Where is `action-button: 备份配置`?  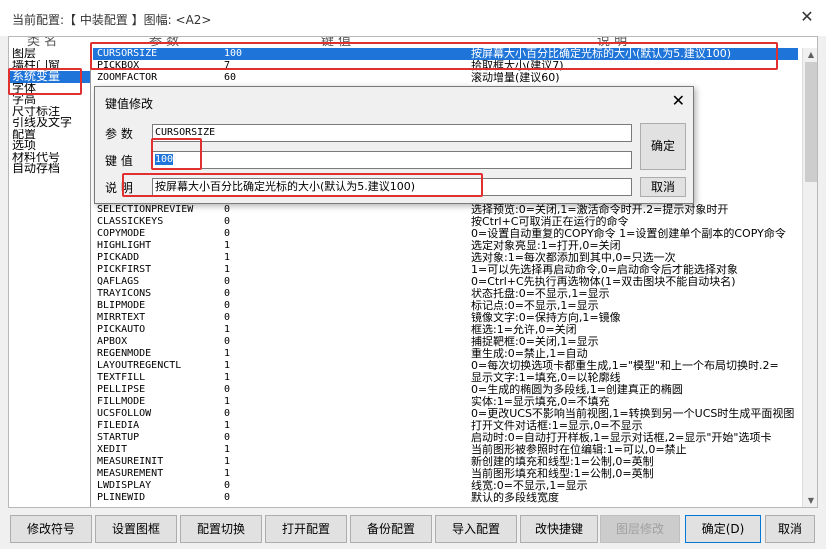
action-button: 备份配置 is located at coordinates (391, 529).